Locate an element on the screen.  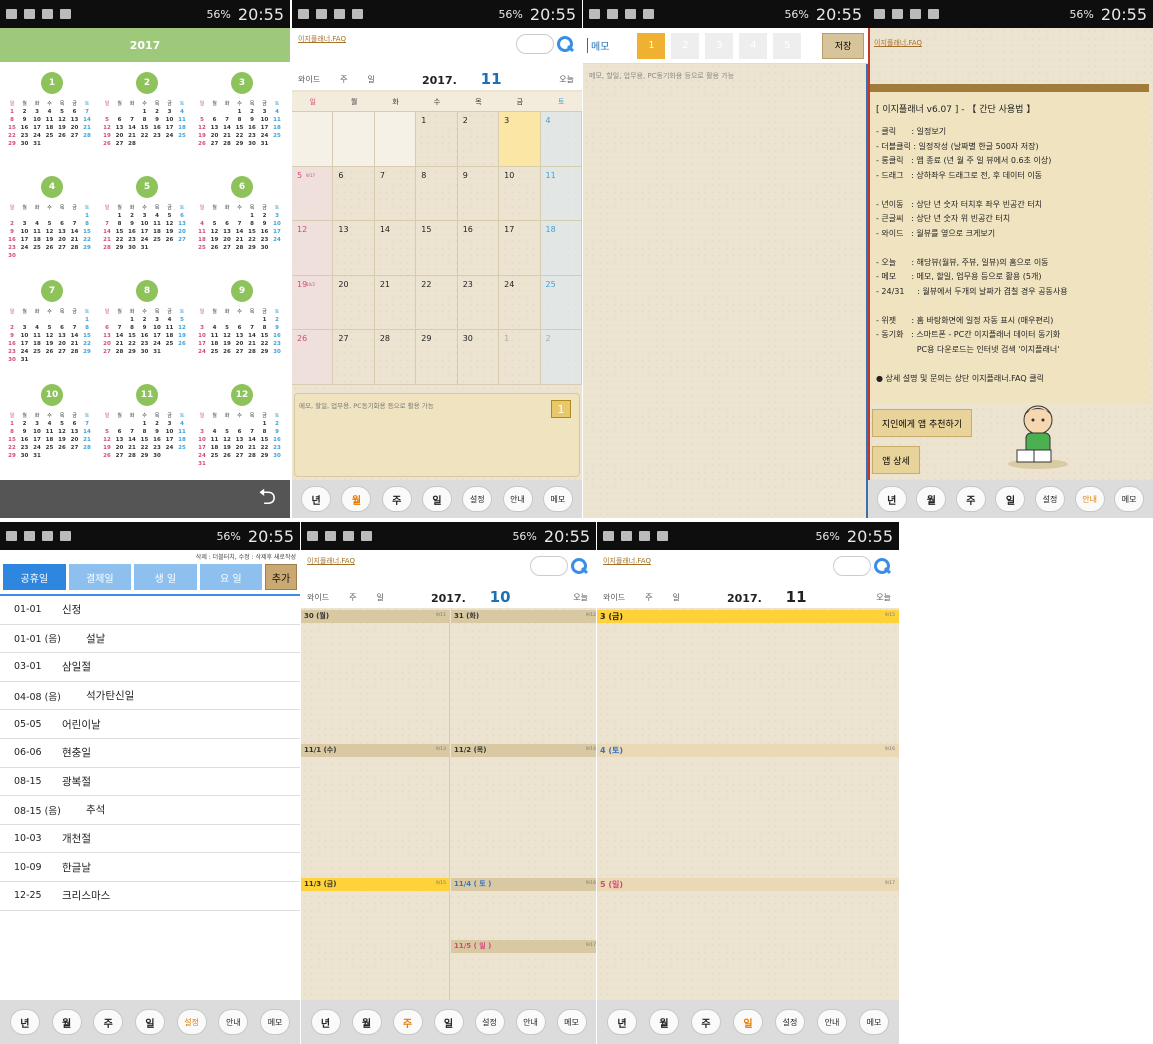
day-number: 5 is located at coordinates (107, 432).